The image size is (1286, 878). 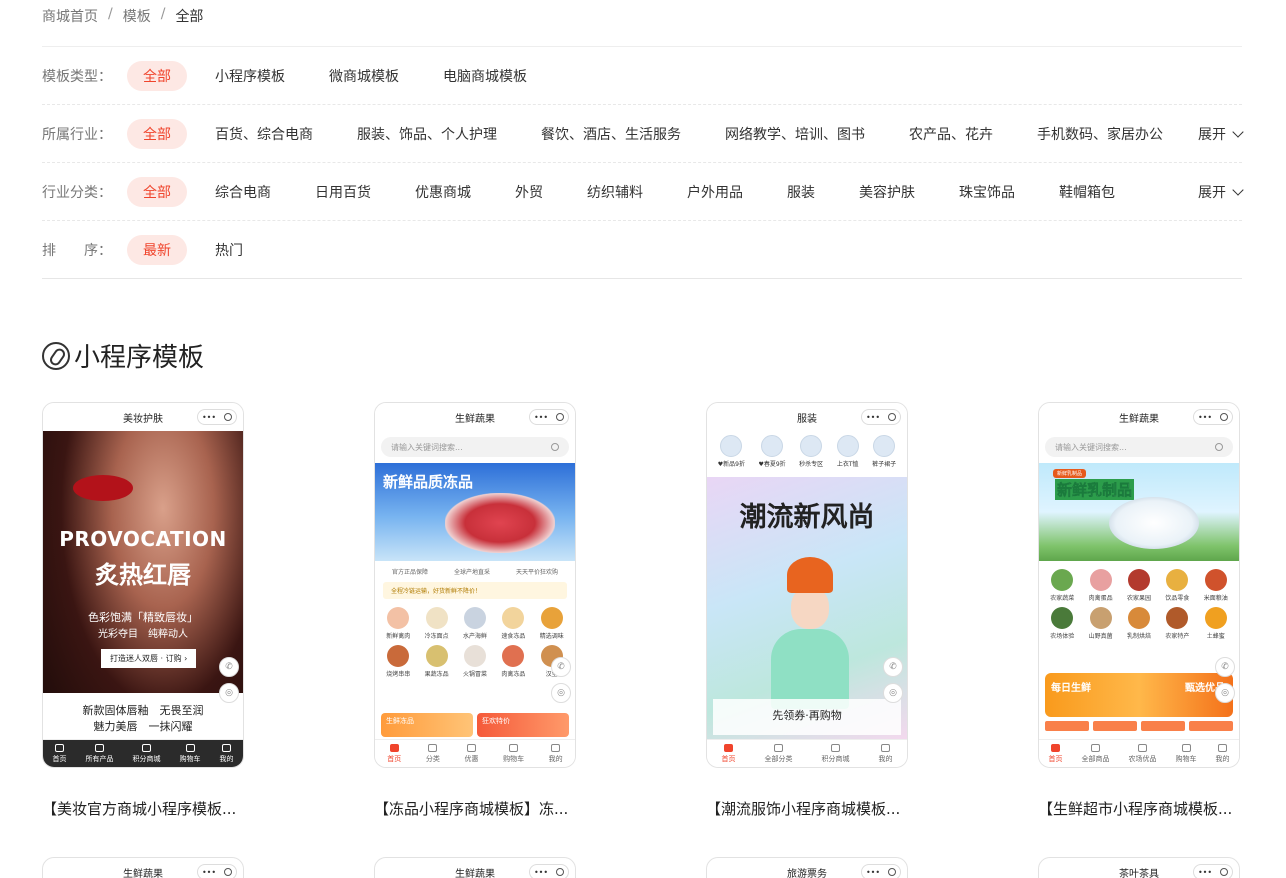 I want to click on filter-option: 日用百货, so click(x=343, y=192).